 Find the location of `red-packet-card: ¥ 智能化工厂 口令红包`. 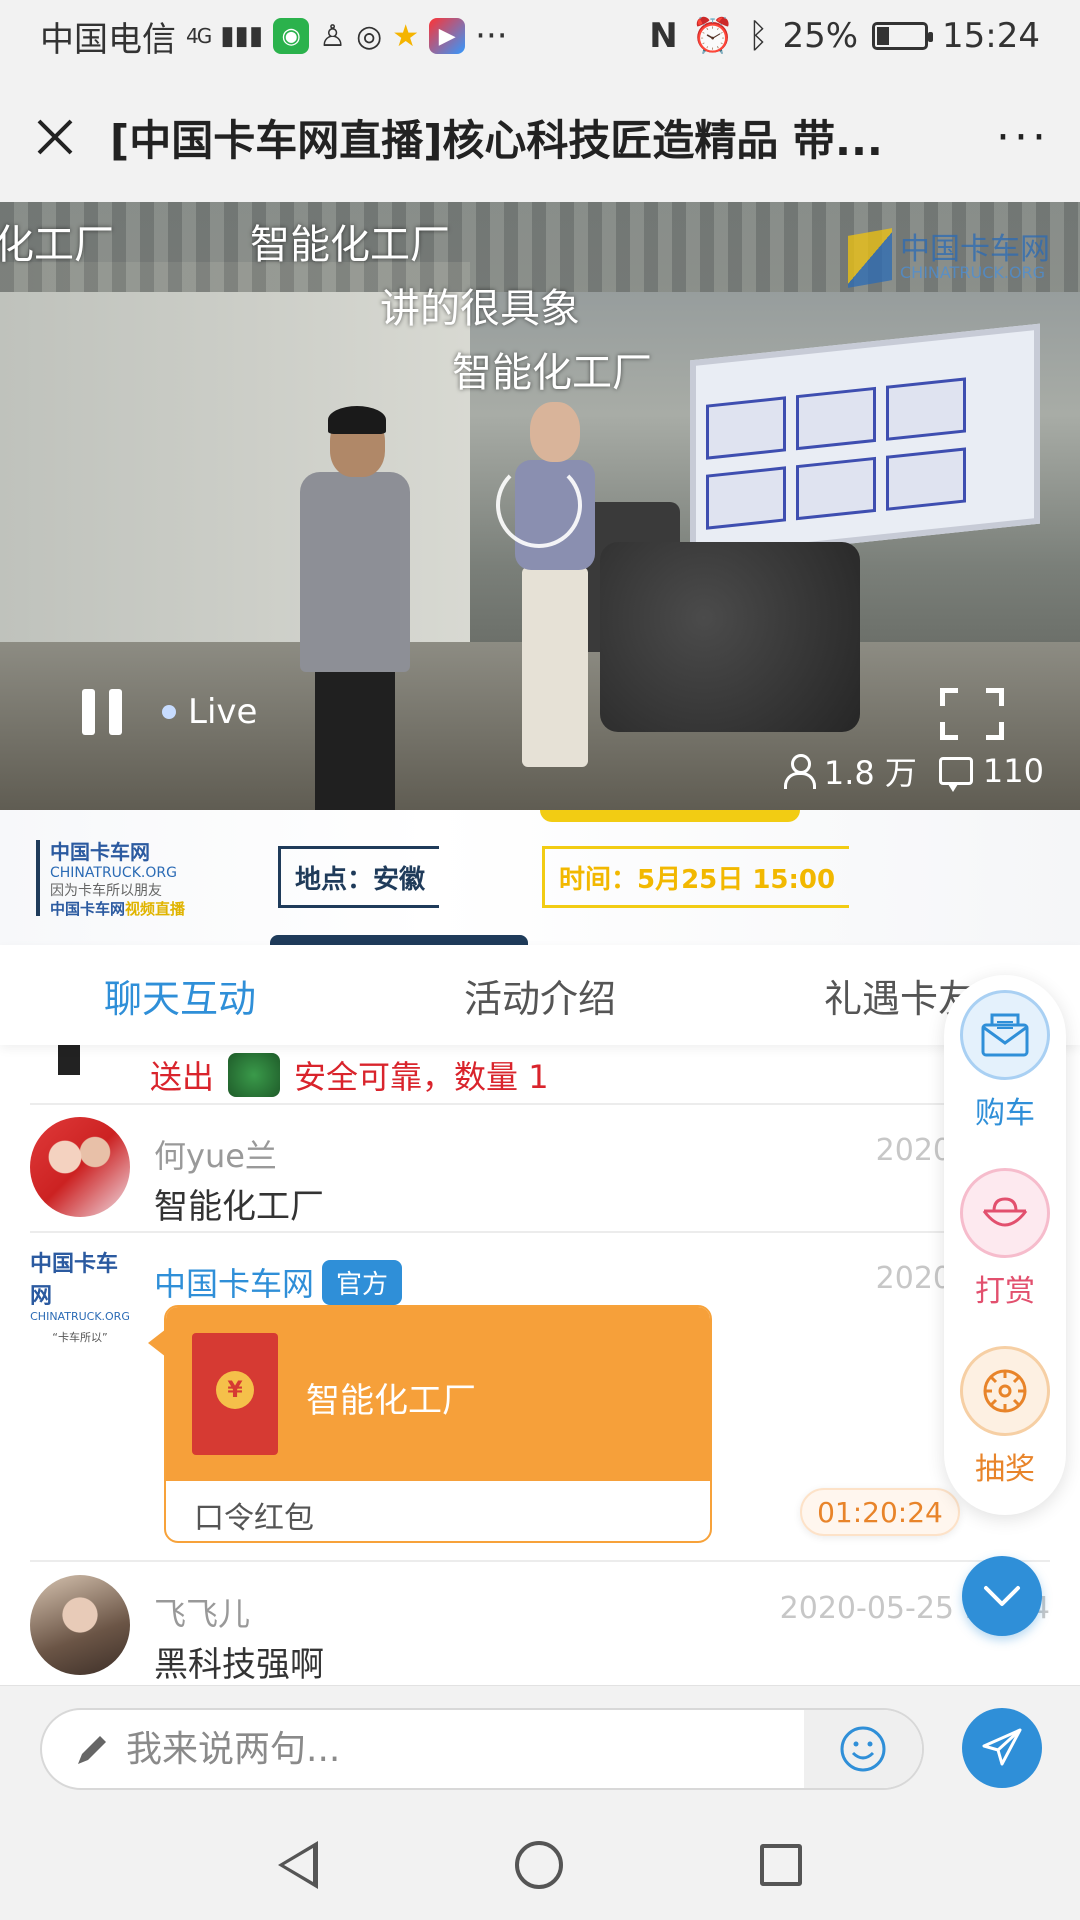

red-packet-card: ¥ 智能化工厂 口令红包 is located at coordinates (438, 1424).